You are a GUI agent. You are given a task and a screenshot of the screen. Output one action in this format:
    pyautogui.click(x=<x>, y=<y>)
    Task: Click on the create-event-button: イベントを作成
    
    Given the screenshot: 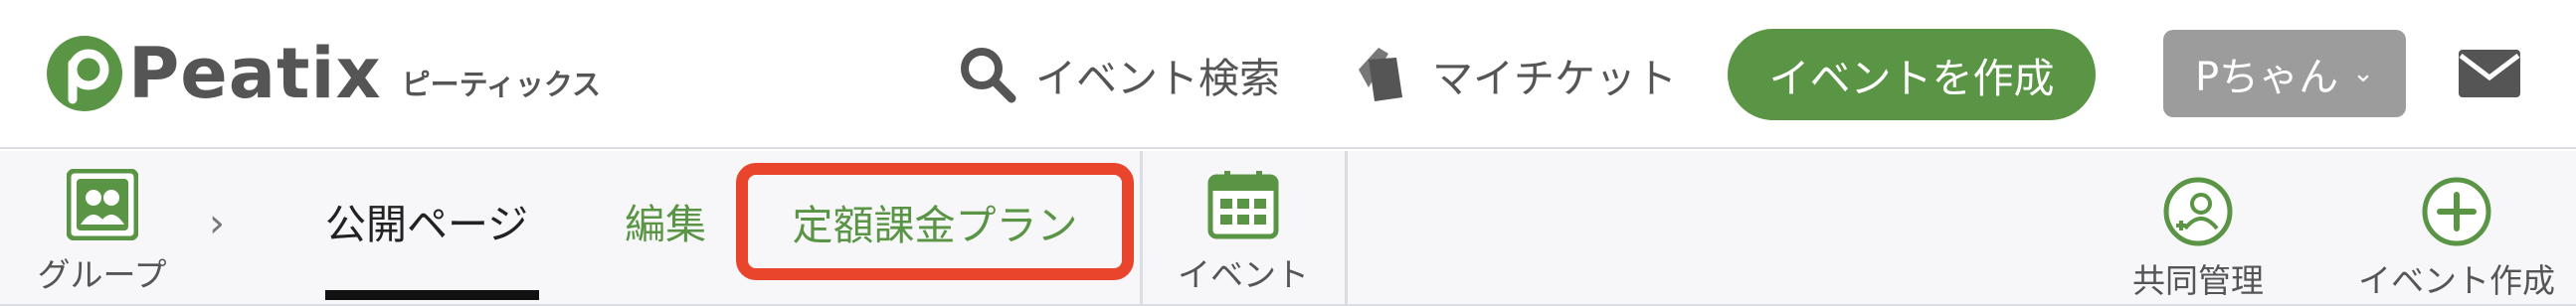 What is the action you would take?
    pyautogui.click(x=1912, y=74)
    